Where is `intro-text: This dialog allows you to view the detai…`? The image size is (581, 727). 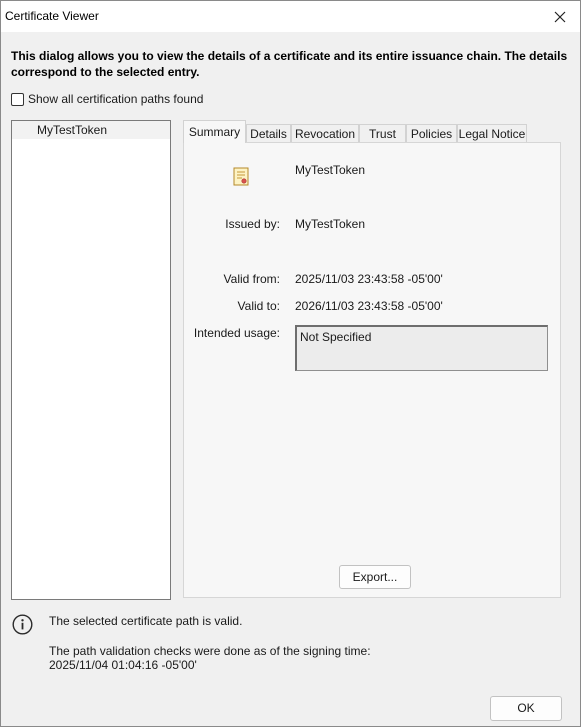
intro-text: This dialog allows you to view the detai… is located at coordinates (289, 64).